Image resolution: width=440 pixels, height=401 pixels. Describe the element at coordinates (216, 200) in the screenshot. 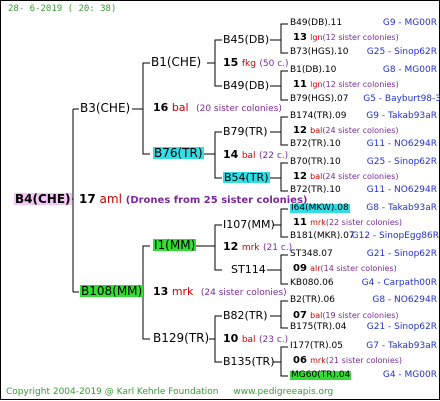

I see `root-drones-note: (Drones from 25 sister colonies)` at that location.